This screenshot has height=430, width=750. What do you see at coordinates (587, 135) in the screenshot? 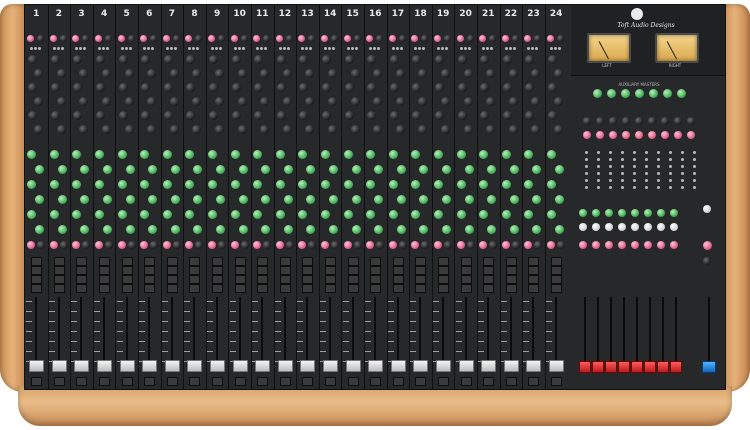
I see `master-return-knob` at bounding box center [587, 135].